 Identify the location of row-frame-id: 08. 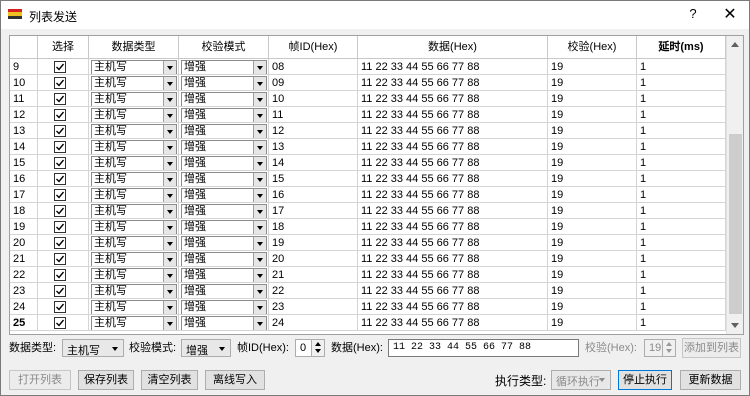
(313, 67).